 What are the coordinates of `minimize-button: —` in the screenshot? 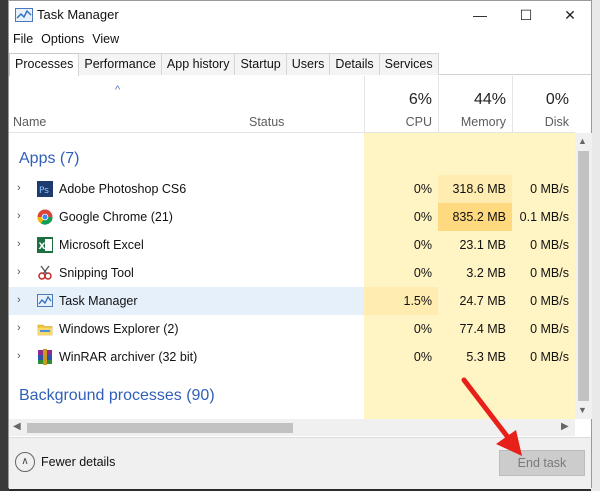 It's located at (480, 15).